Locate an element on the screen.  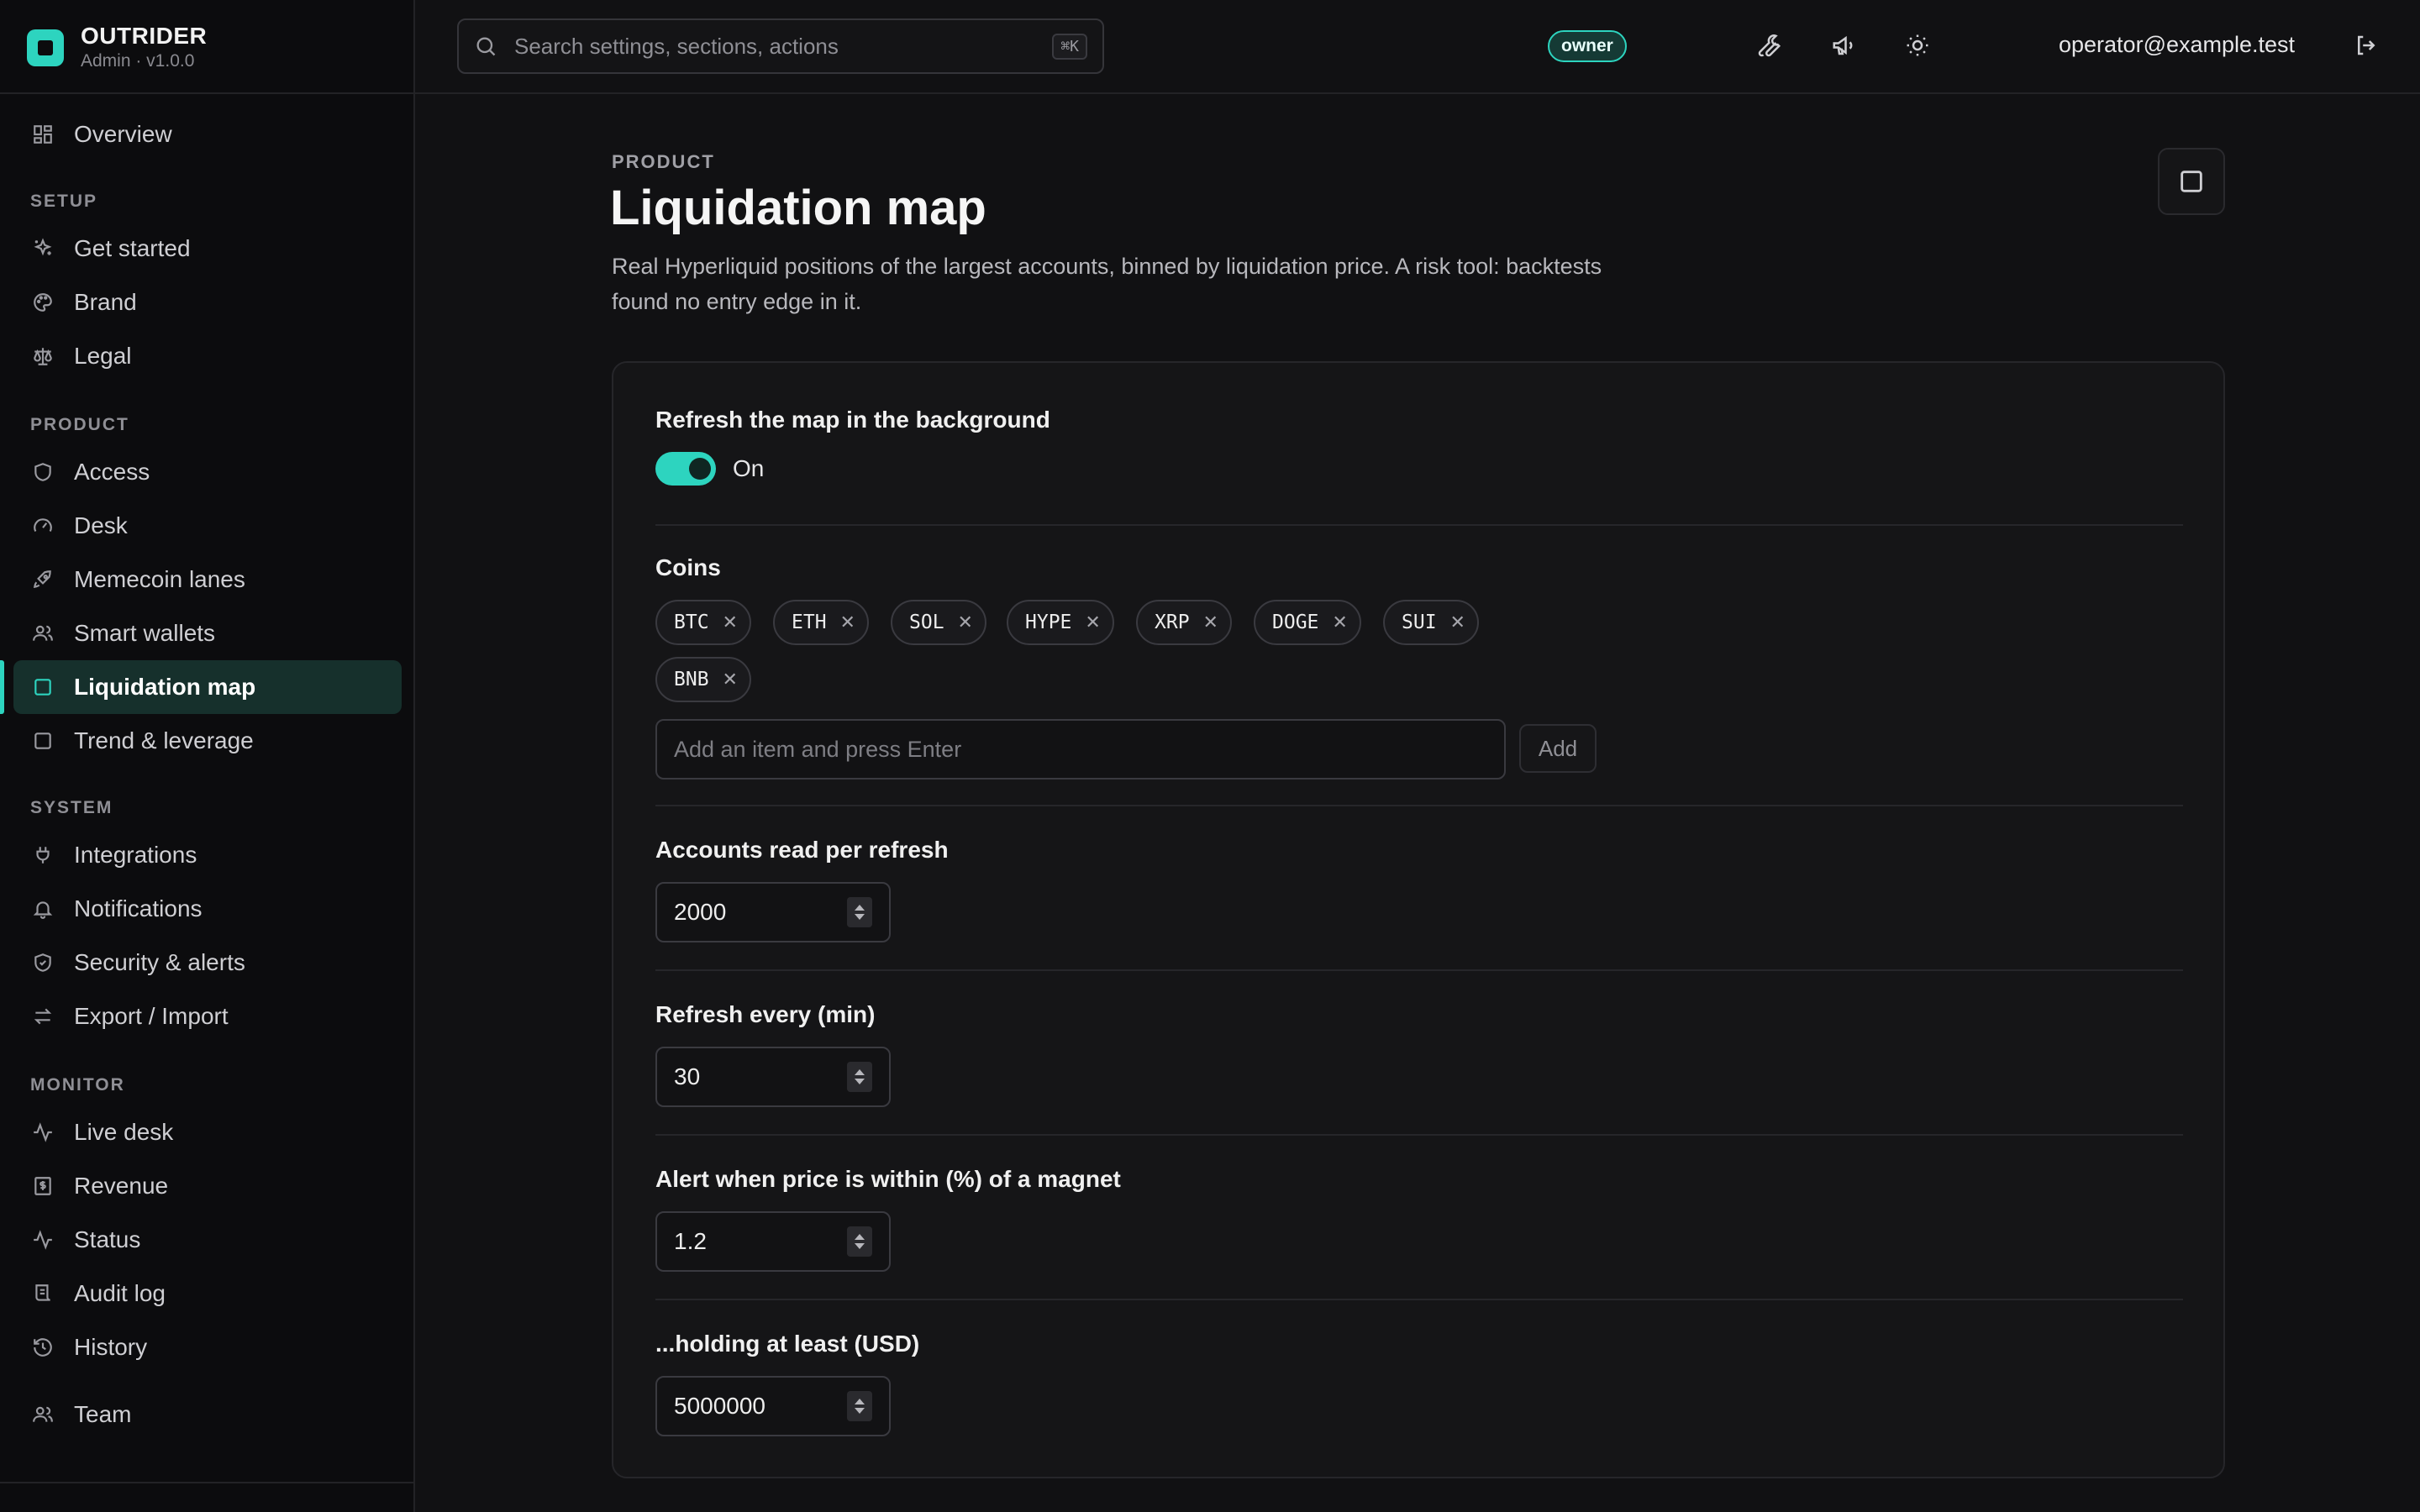
chip-label: BNB is located at coordinates (691, 679).